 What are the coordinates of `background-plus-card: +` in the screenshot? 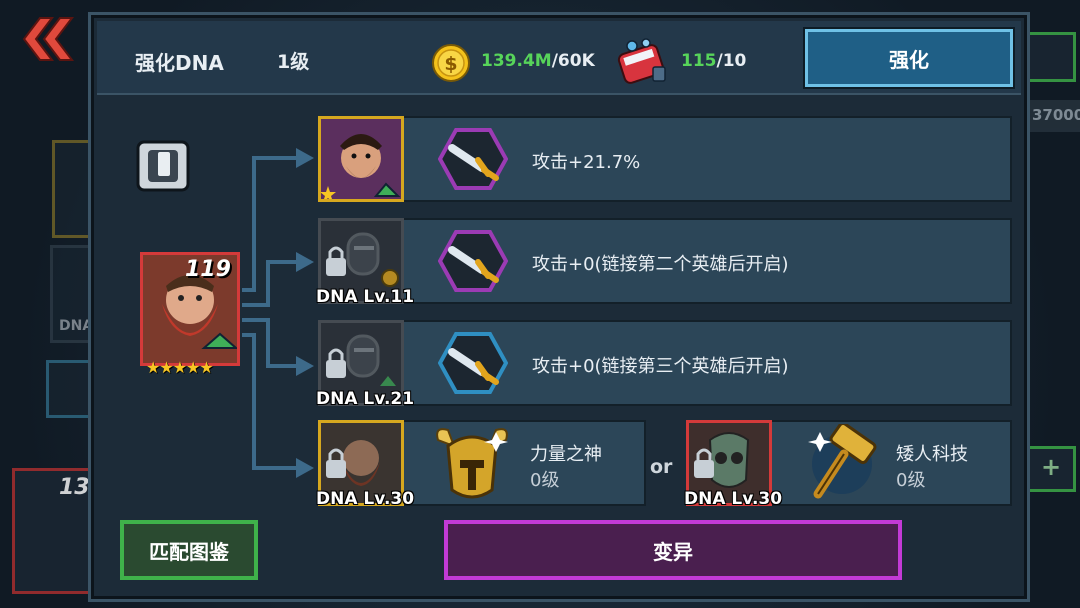 It's located at (1051, 469).